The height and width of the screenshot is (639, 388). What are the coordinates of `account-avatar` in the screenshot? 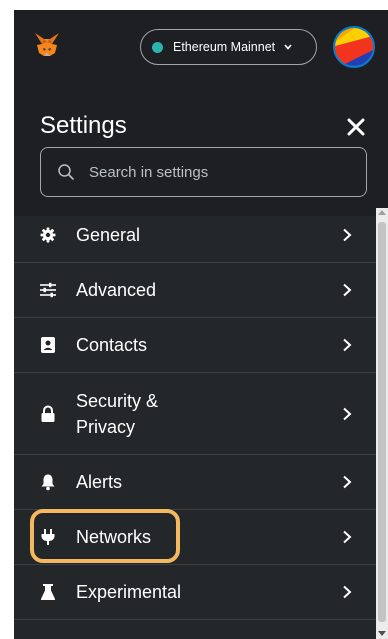 It's located at (354, 47).